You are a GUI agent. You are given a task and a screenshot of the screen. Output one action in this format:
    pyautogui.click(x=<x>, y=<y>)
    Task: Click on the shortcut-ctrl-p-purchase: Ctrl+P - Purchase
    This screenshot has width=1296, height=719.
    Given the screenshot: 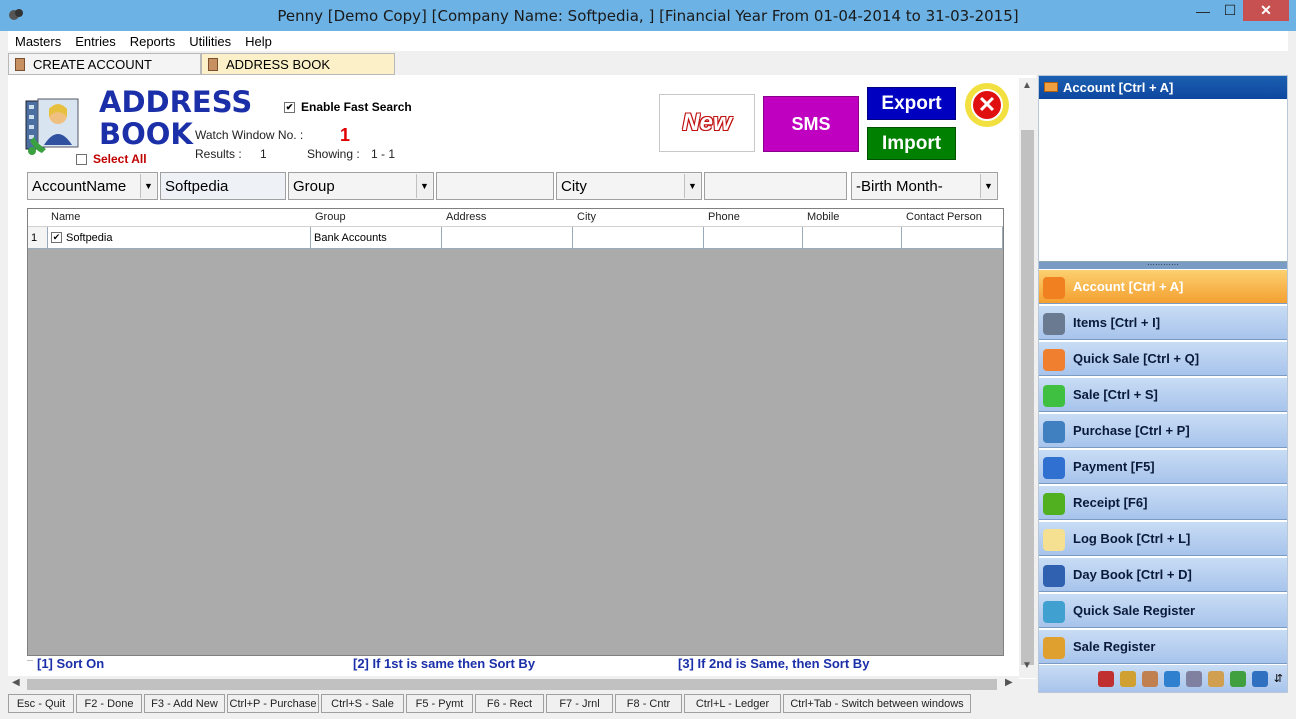 What is the action you would take?
    pyautogui.click(x=273, y=703)
    